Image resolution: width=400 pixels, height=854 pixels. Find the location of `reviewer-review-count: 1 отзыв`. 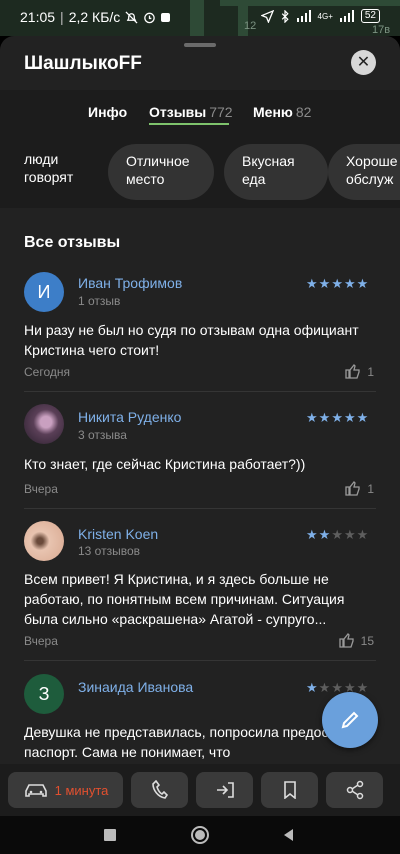

reviewer-review-count: 1 отзыв is located at coordinates (99, 301).